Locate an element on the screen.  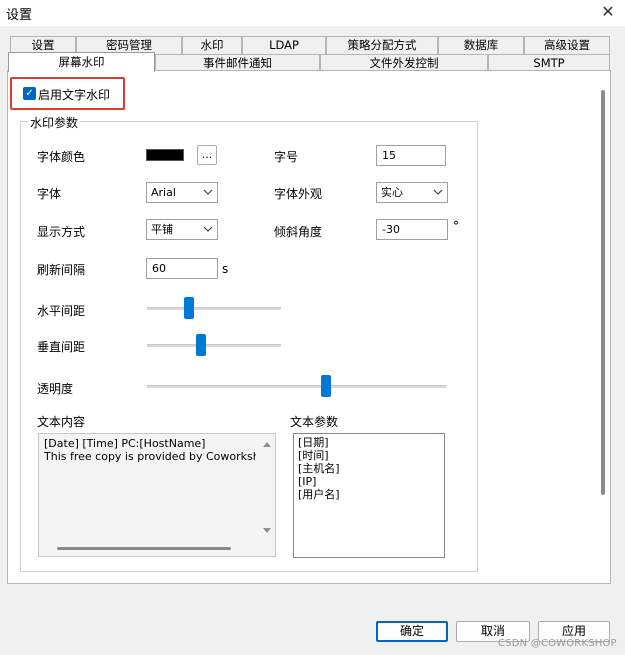
font-color-label: 字体颜色 is located at coordinates (61, 157).